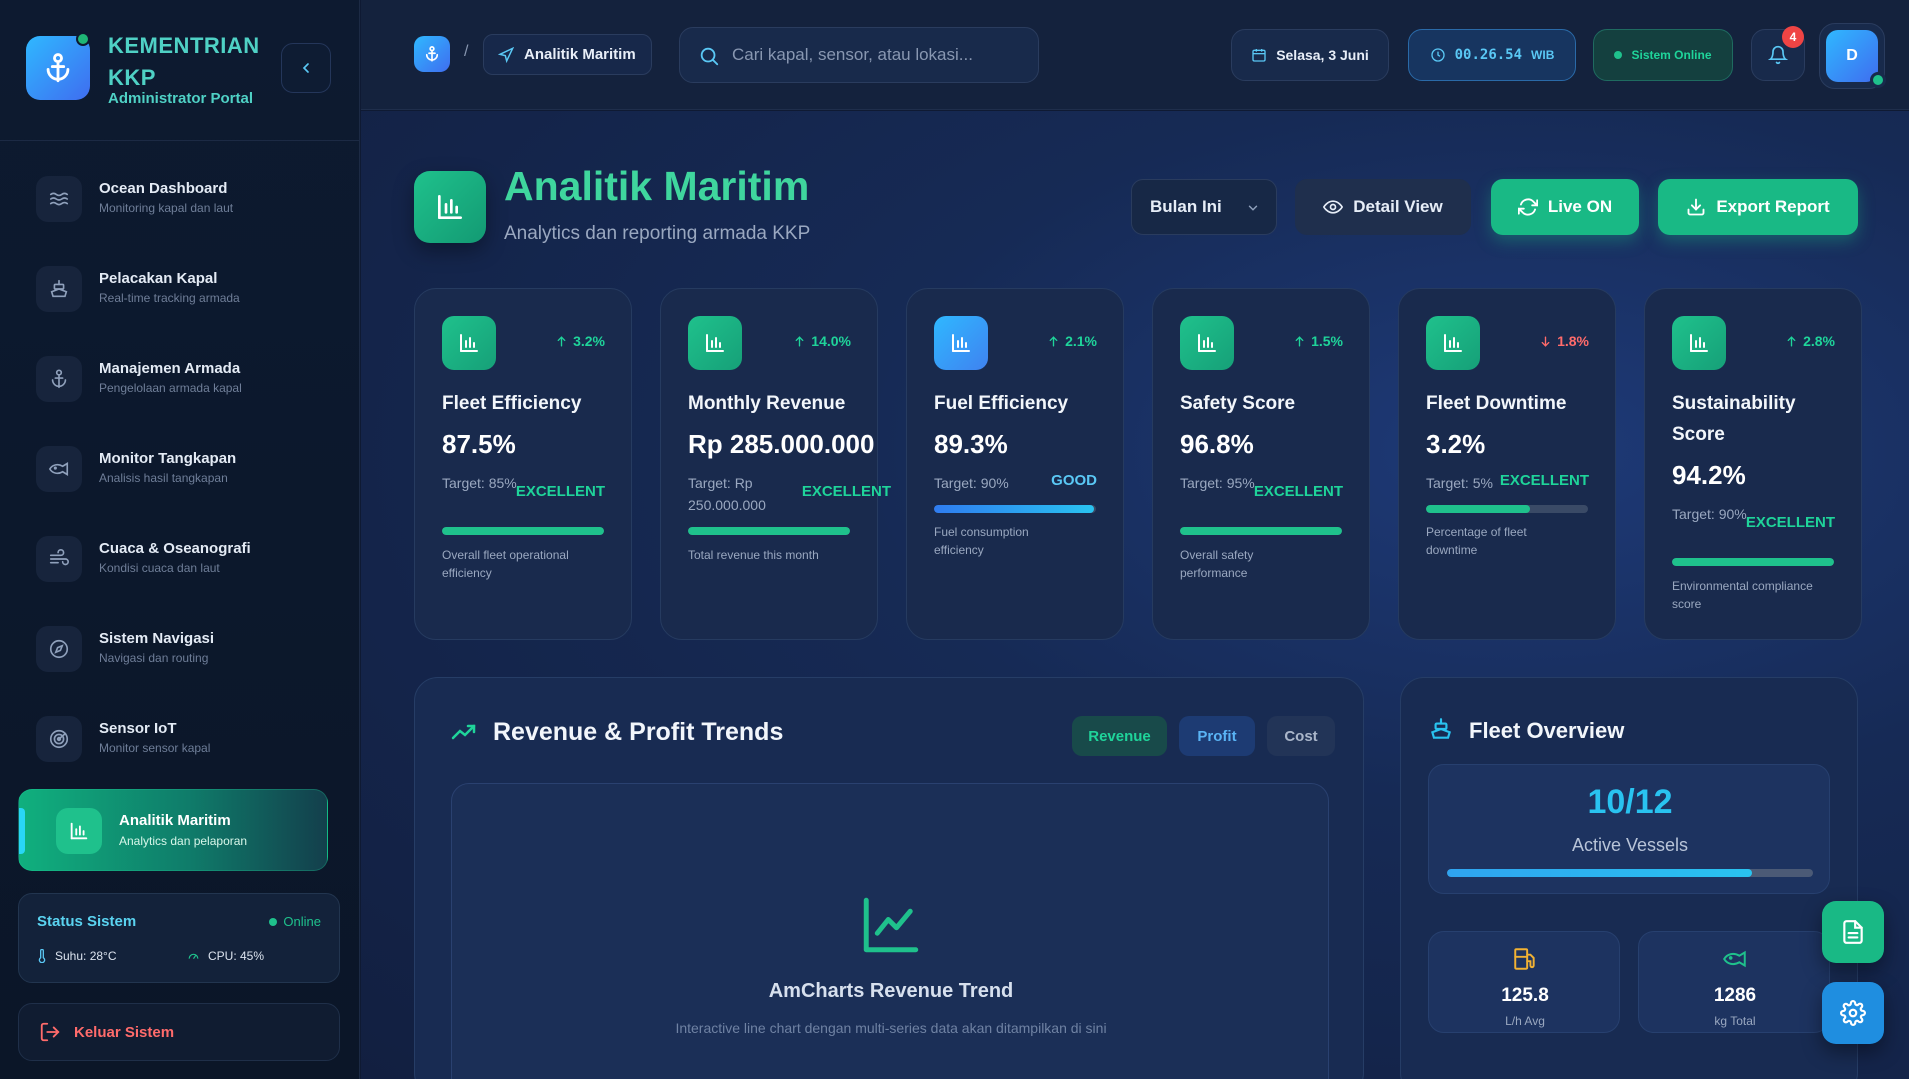 The height and width of the screenshot is (1079, 1909). Describe the element at coordinates (1301, 736) in the screenshot. I see `tab-cost: Cost` at that location.